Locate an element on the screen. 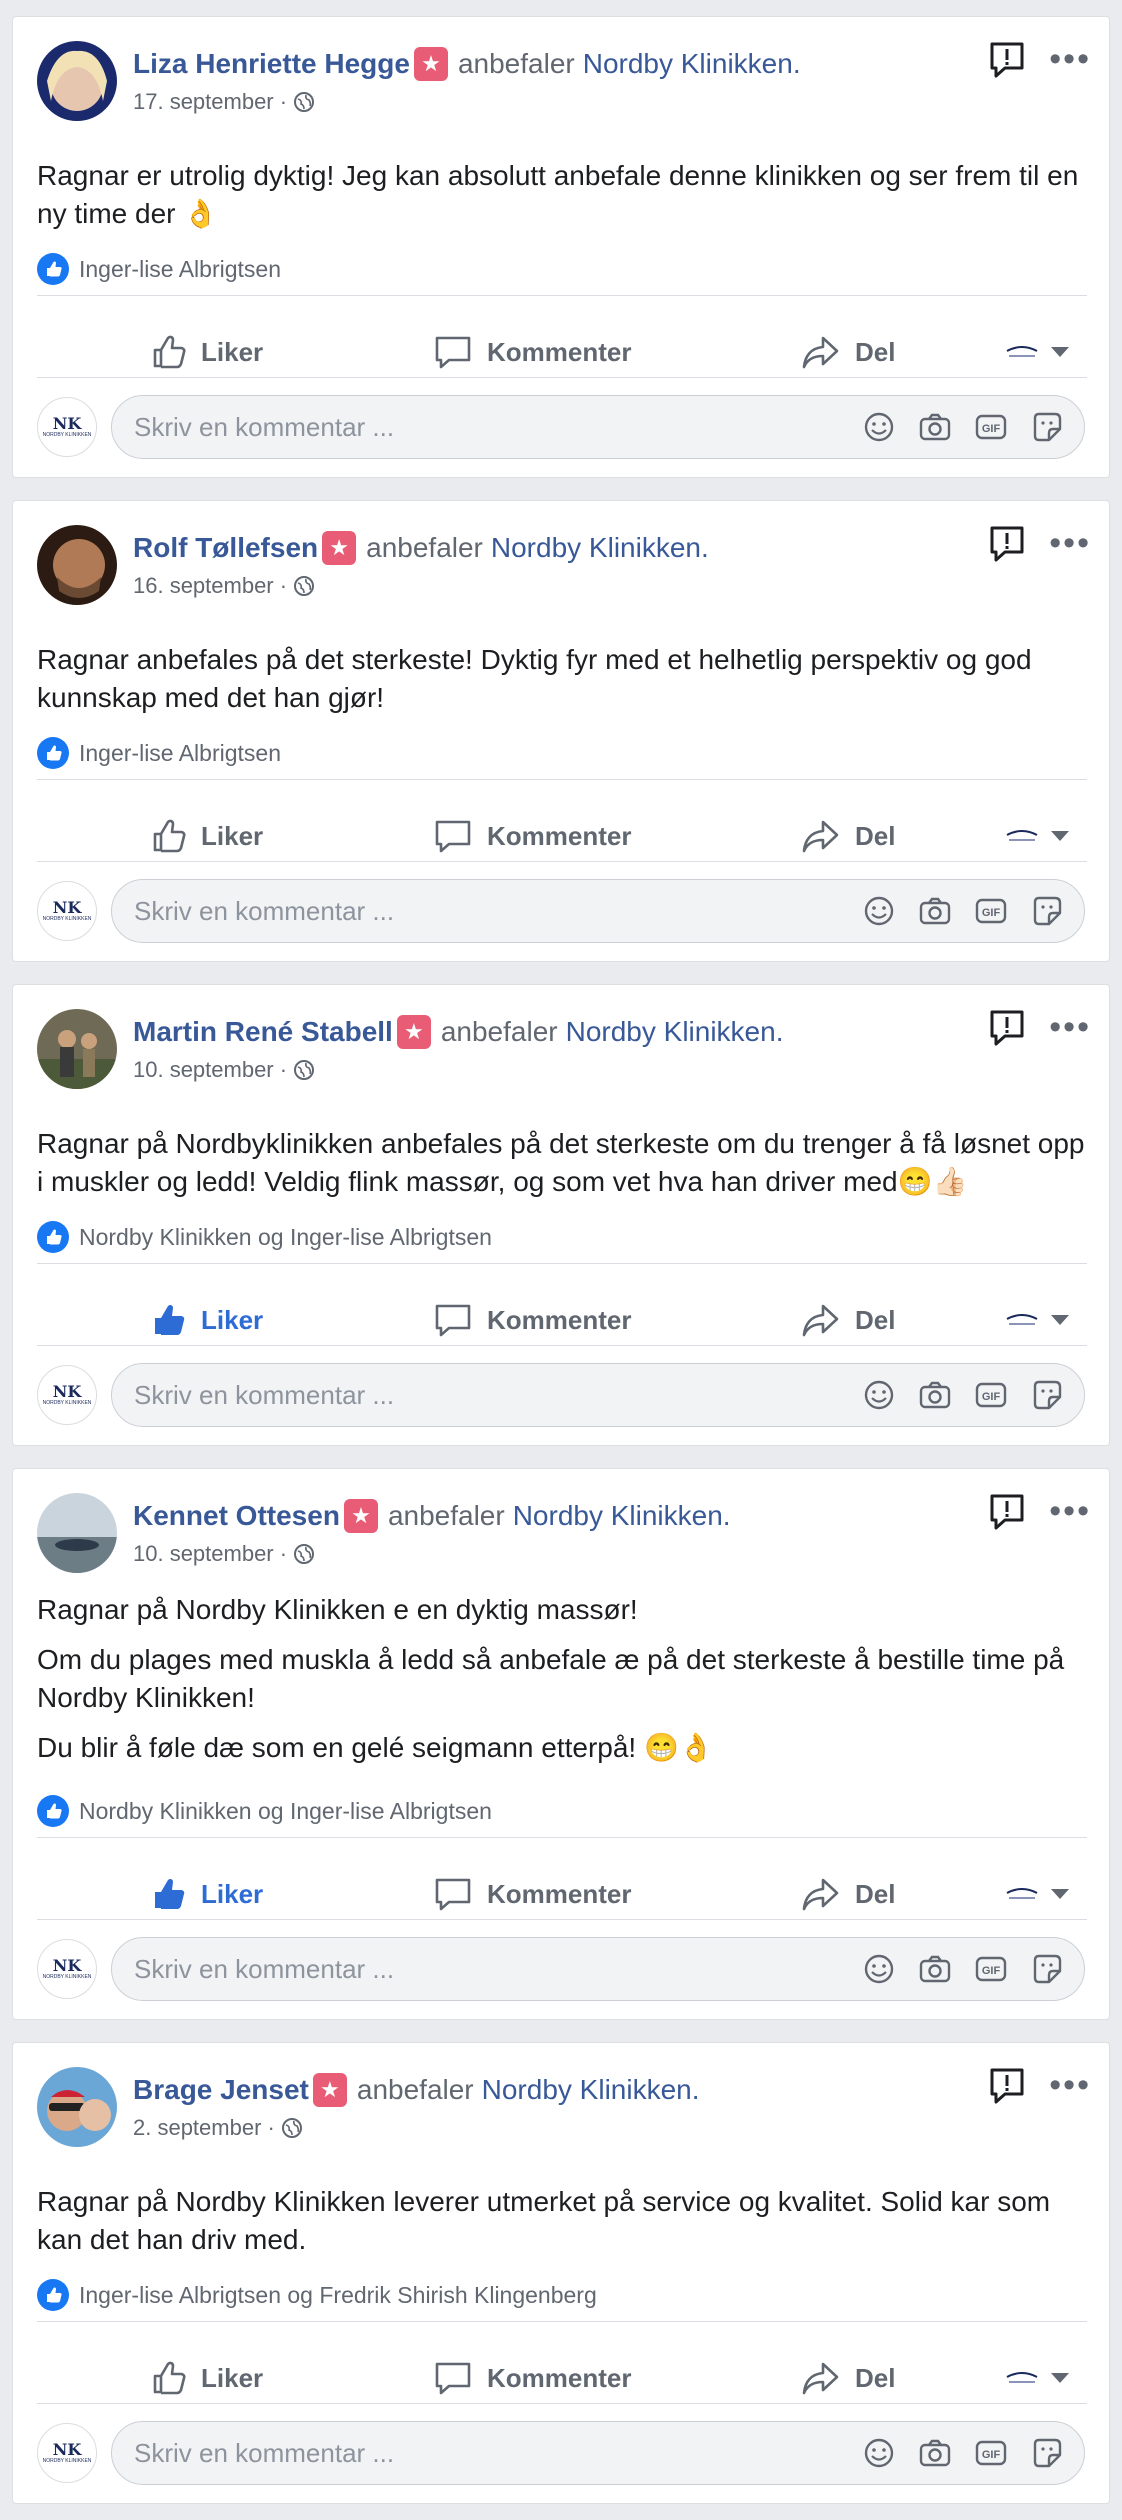 The width and height of the screenshot is (1122, 2520). page-logo-mark: NK is located at coordinates (67, 2449).